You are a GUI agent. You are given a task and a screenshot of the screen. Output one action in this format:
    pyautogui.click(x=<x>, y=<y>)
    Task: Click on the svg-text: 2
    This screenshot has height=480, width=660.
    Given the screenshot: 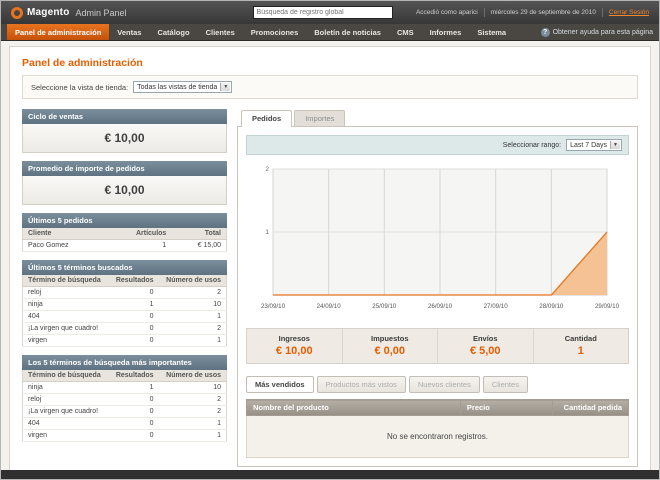 What is the action you would take?
    pyautogui.click(x=267, y=169)
    